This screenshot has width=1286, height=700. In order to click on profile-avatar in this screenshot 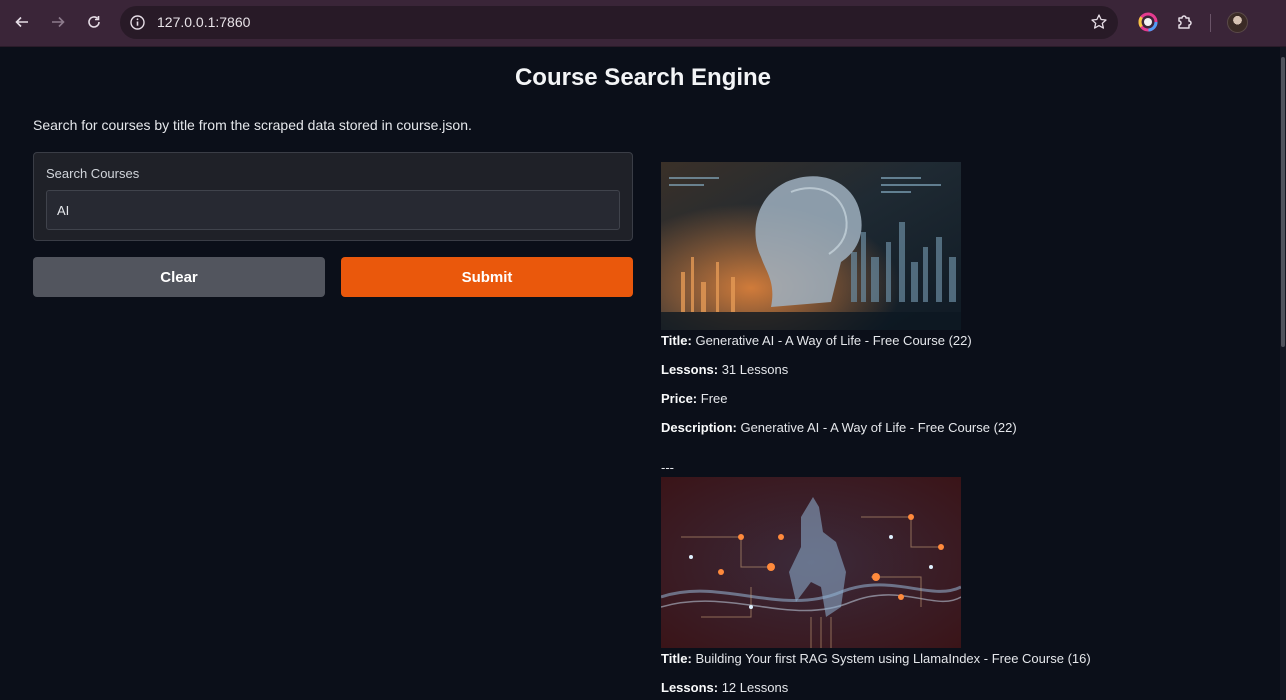, I will do `click(1237, 22)`.